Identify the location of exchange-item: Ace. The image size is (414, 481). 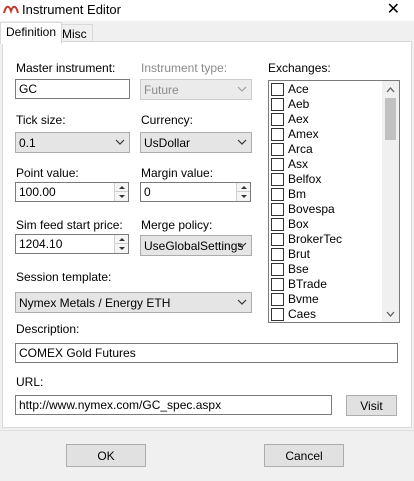
(326, 89).